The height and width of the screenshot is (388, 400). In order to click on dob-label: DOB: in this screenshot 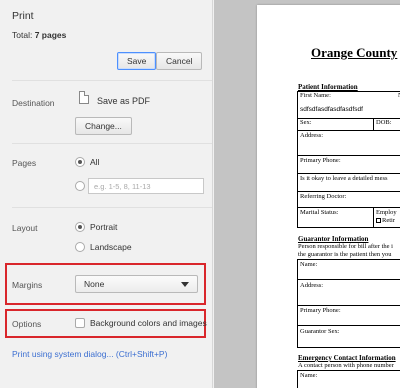, I will do `click(384, 122)`.